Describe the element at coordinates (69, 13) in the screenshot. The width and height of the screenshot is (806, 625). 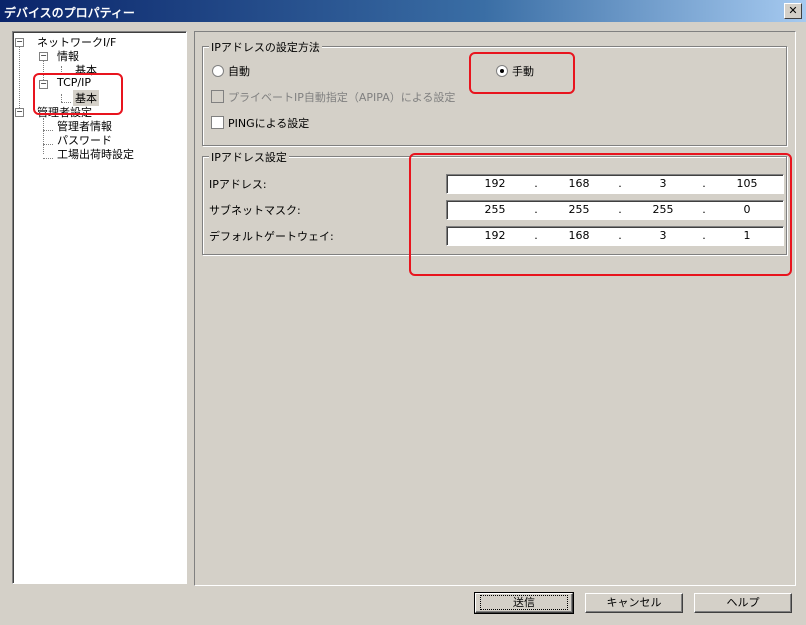
I see `window-title: デバイスのプロパティー` at that location.